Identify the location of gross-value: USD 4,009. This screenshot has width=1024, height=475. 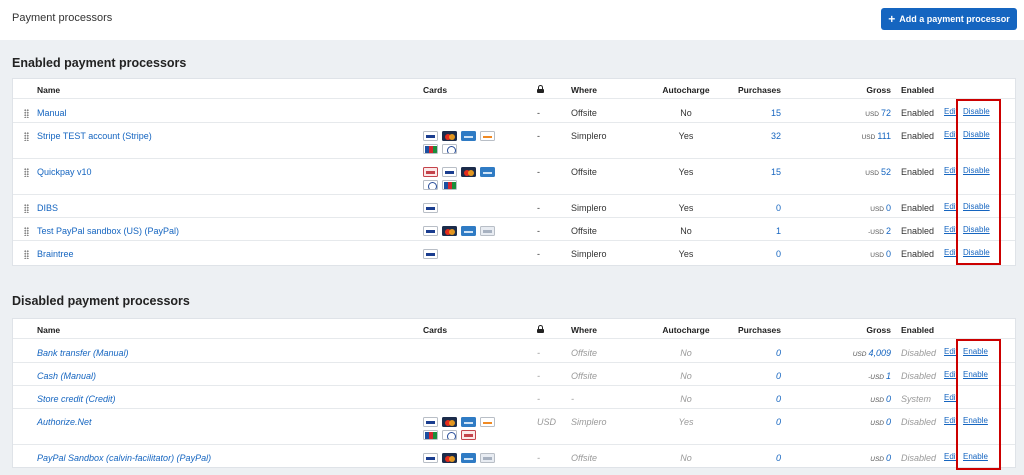
(861, 353).